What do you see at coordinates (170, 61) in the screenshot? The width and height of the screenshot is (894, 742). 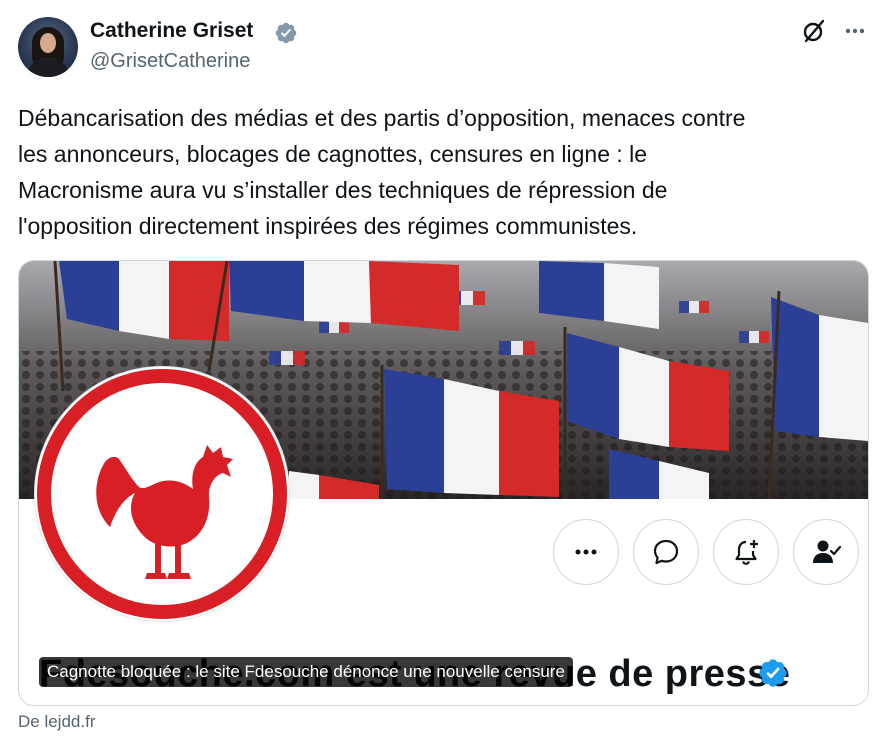 I see `author-handle: @GrisetCatherine` at bounding box center [170, 61].